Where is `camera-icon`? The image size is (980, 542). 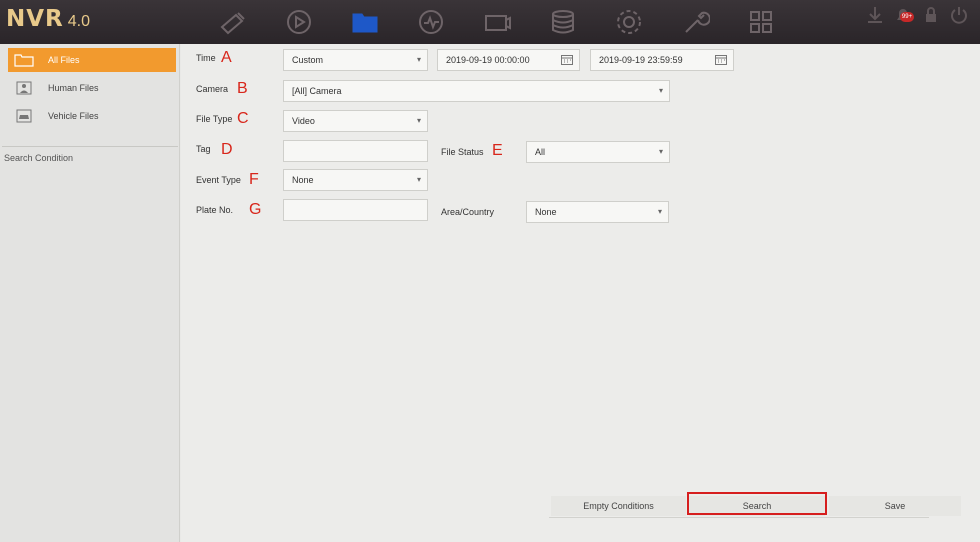 camera-icon is located at coordinates (497, 22).